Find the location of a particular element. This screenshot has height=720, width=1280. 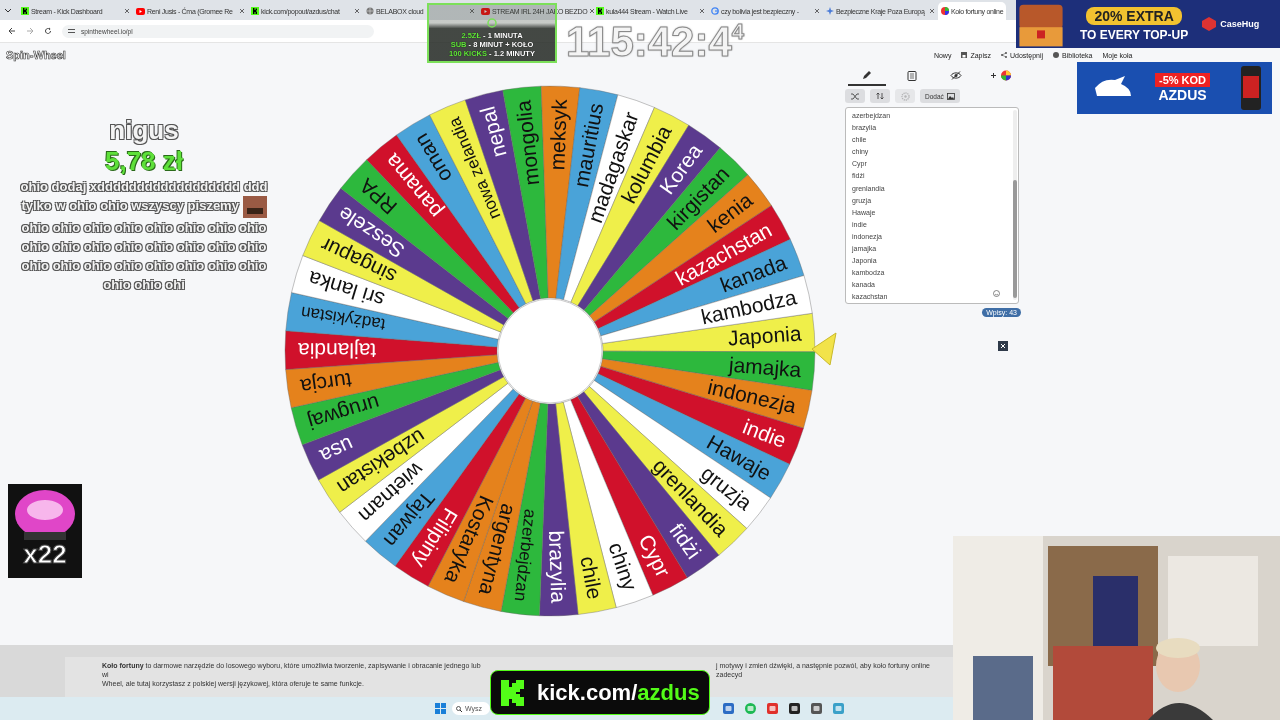

can-icon is located at coordinates (1251, 88).